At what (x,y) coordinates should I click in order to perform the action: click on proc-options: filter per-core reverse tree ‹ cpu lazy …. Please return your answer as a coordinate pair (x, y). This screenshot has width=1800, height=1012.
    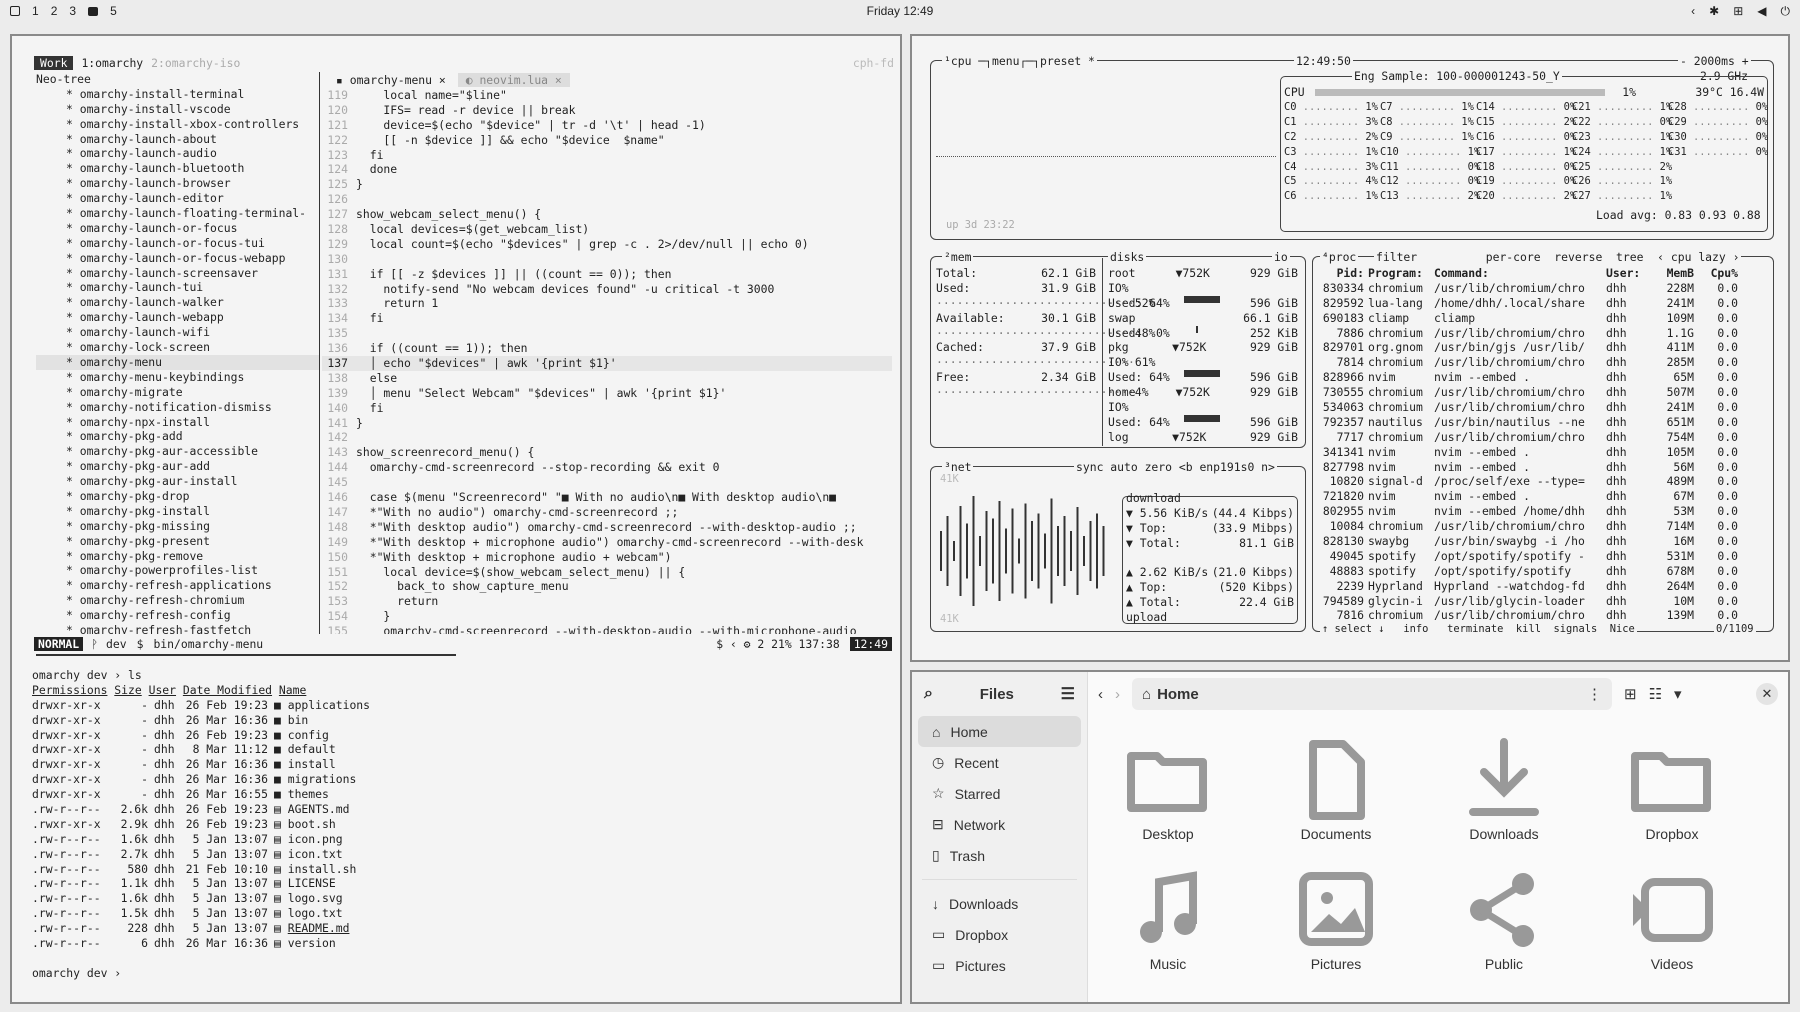
    Looking at the image, I should click on (1558, 257).